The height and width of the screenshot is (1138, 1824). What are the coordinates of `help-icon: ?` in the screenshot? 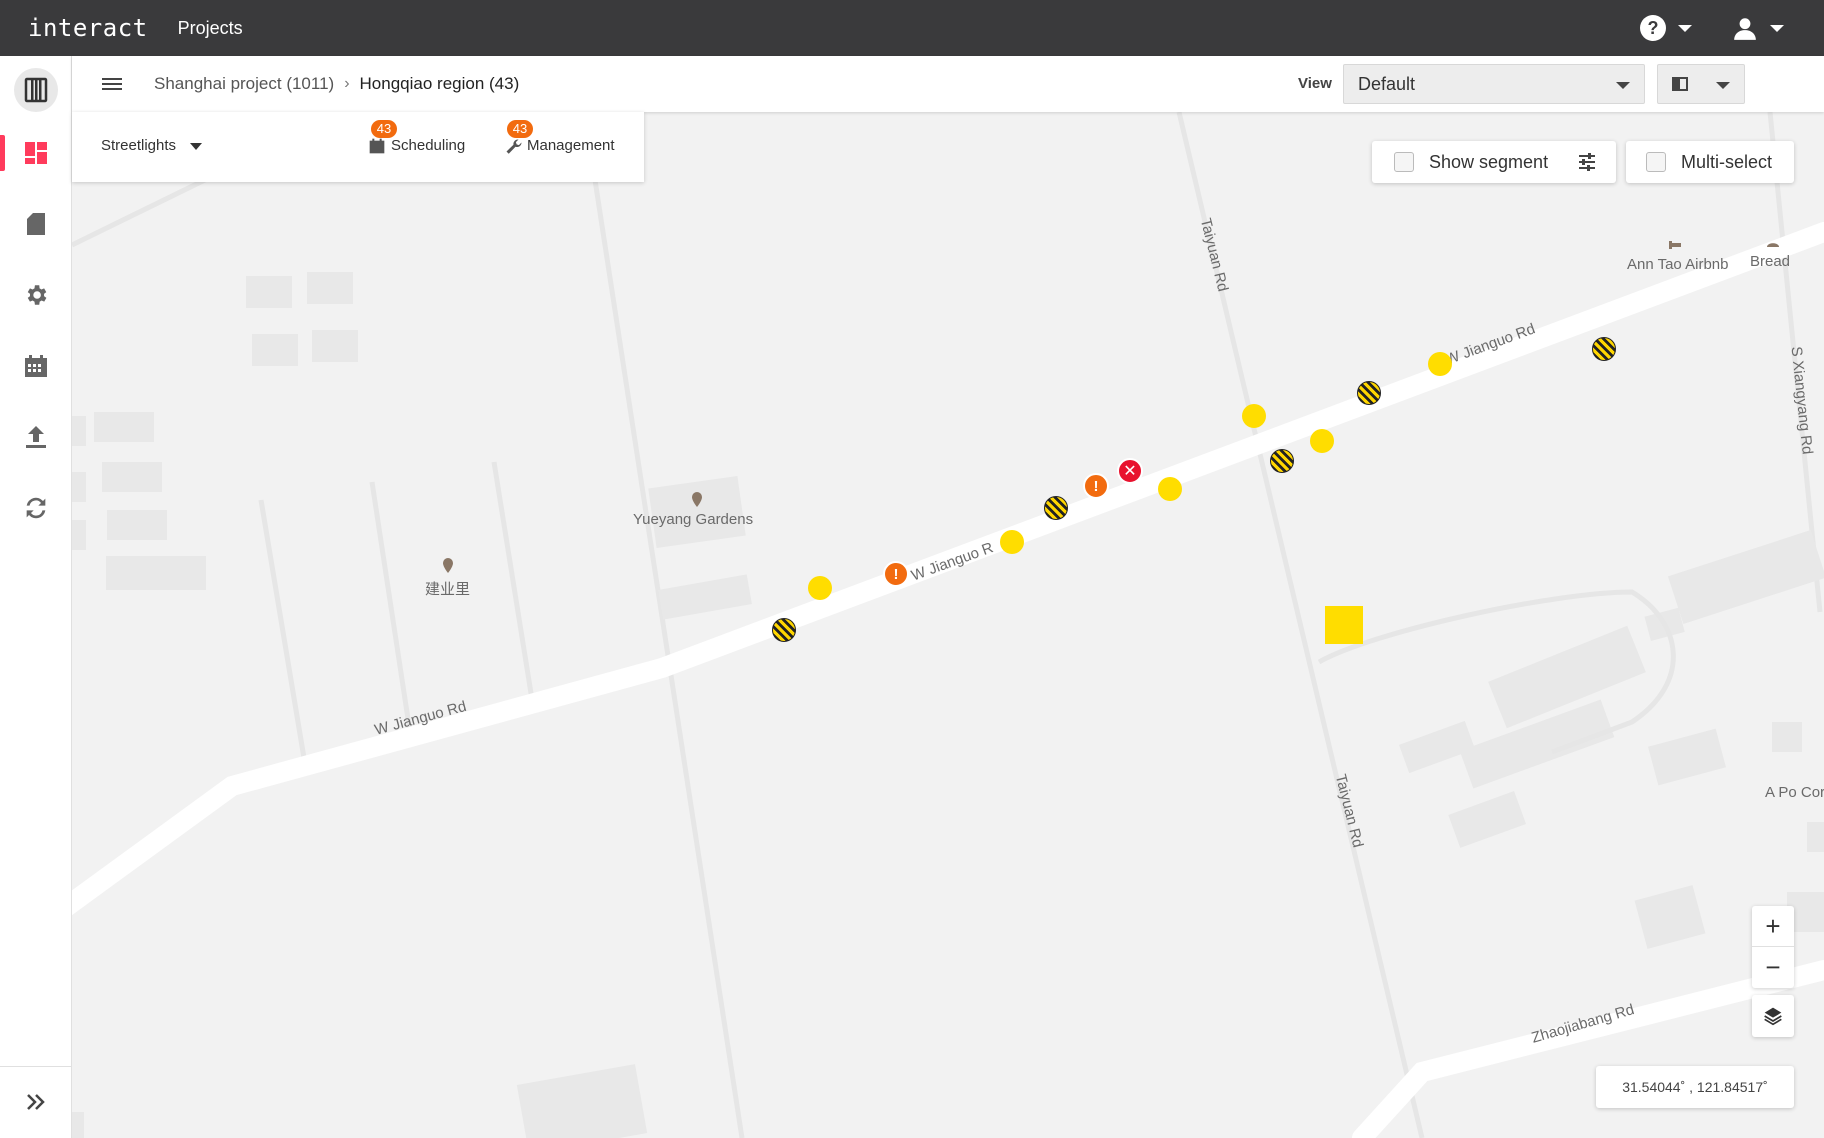 It's located at (1653, 28).